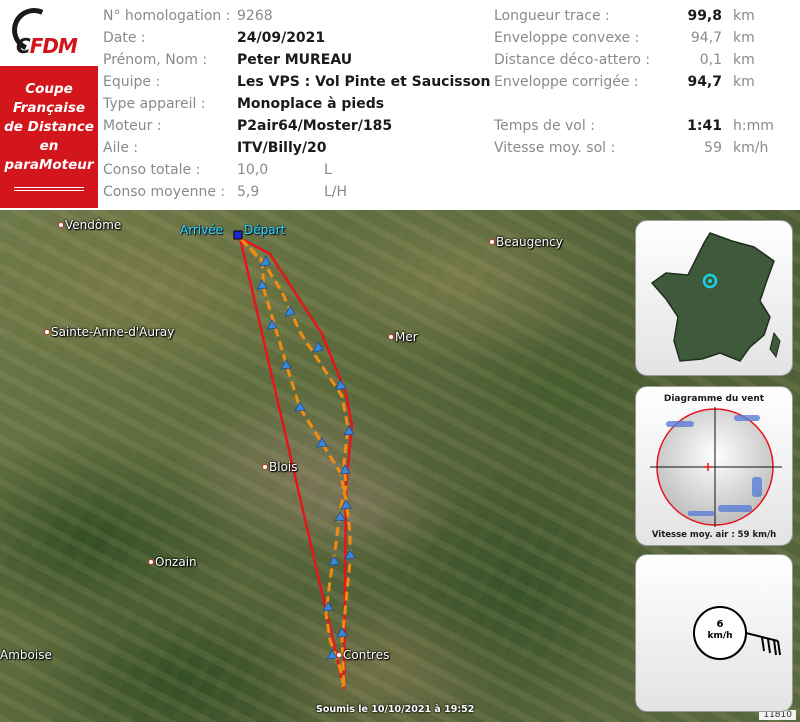  Describe the element at coordinates (744, 82) in the screenshot. I see `corrected-hull-unit: km` at that location.